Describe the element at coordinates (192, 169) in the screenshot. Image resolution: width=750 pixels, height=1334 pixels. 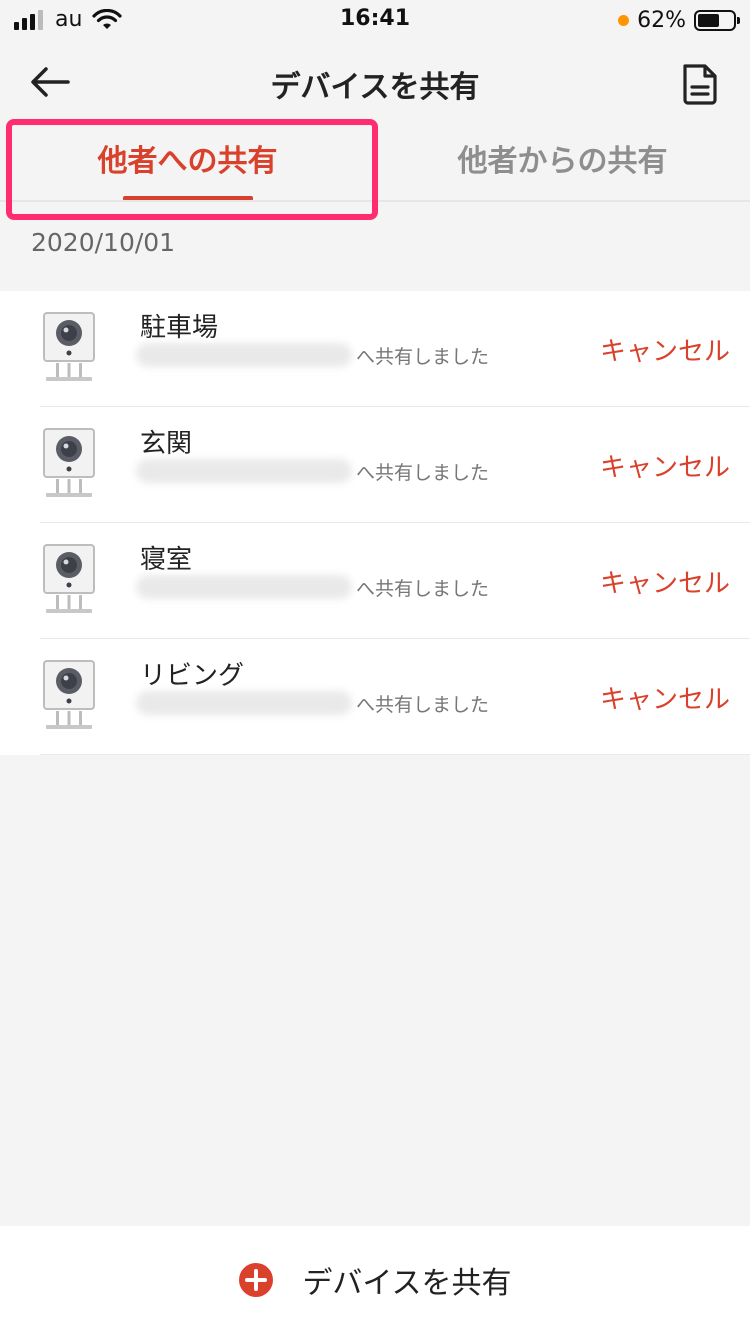
I see `highlight-box` at that location.